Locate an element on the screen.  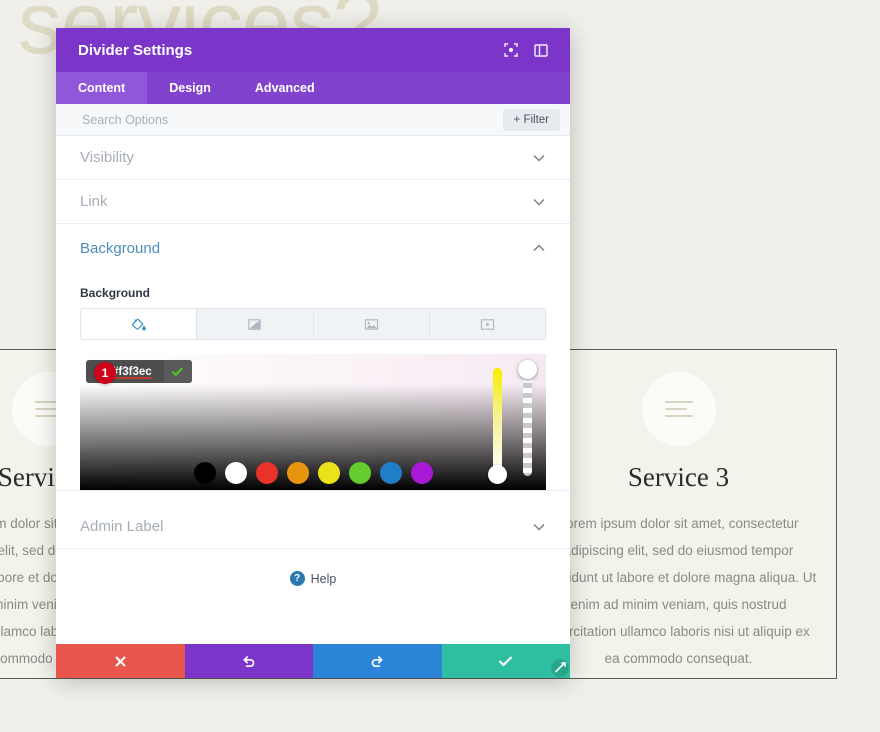
bgtype-color-fill is located at coordinates (139, 324).